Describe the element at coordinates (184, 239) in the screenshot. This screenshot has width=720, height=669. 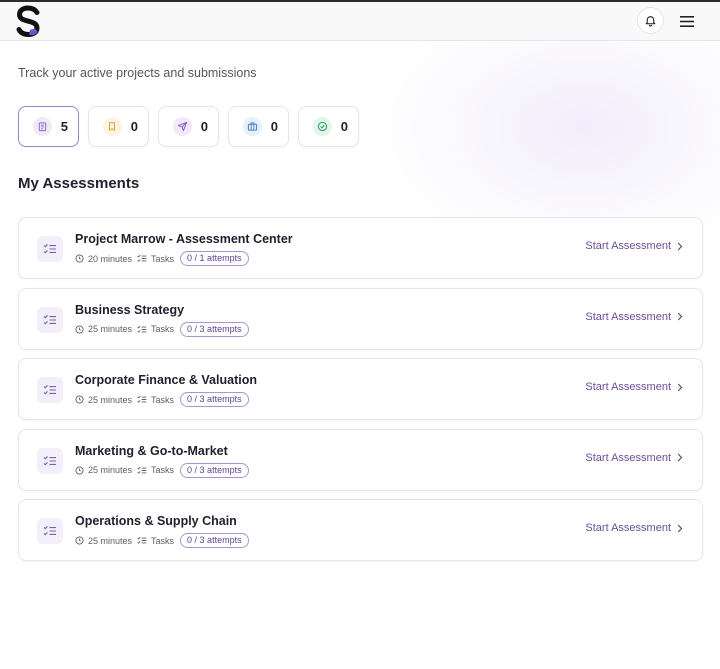
I see `assessment-title: Project Marrow - Assessment Center` at that location.